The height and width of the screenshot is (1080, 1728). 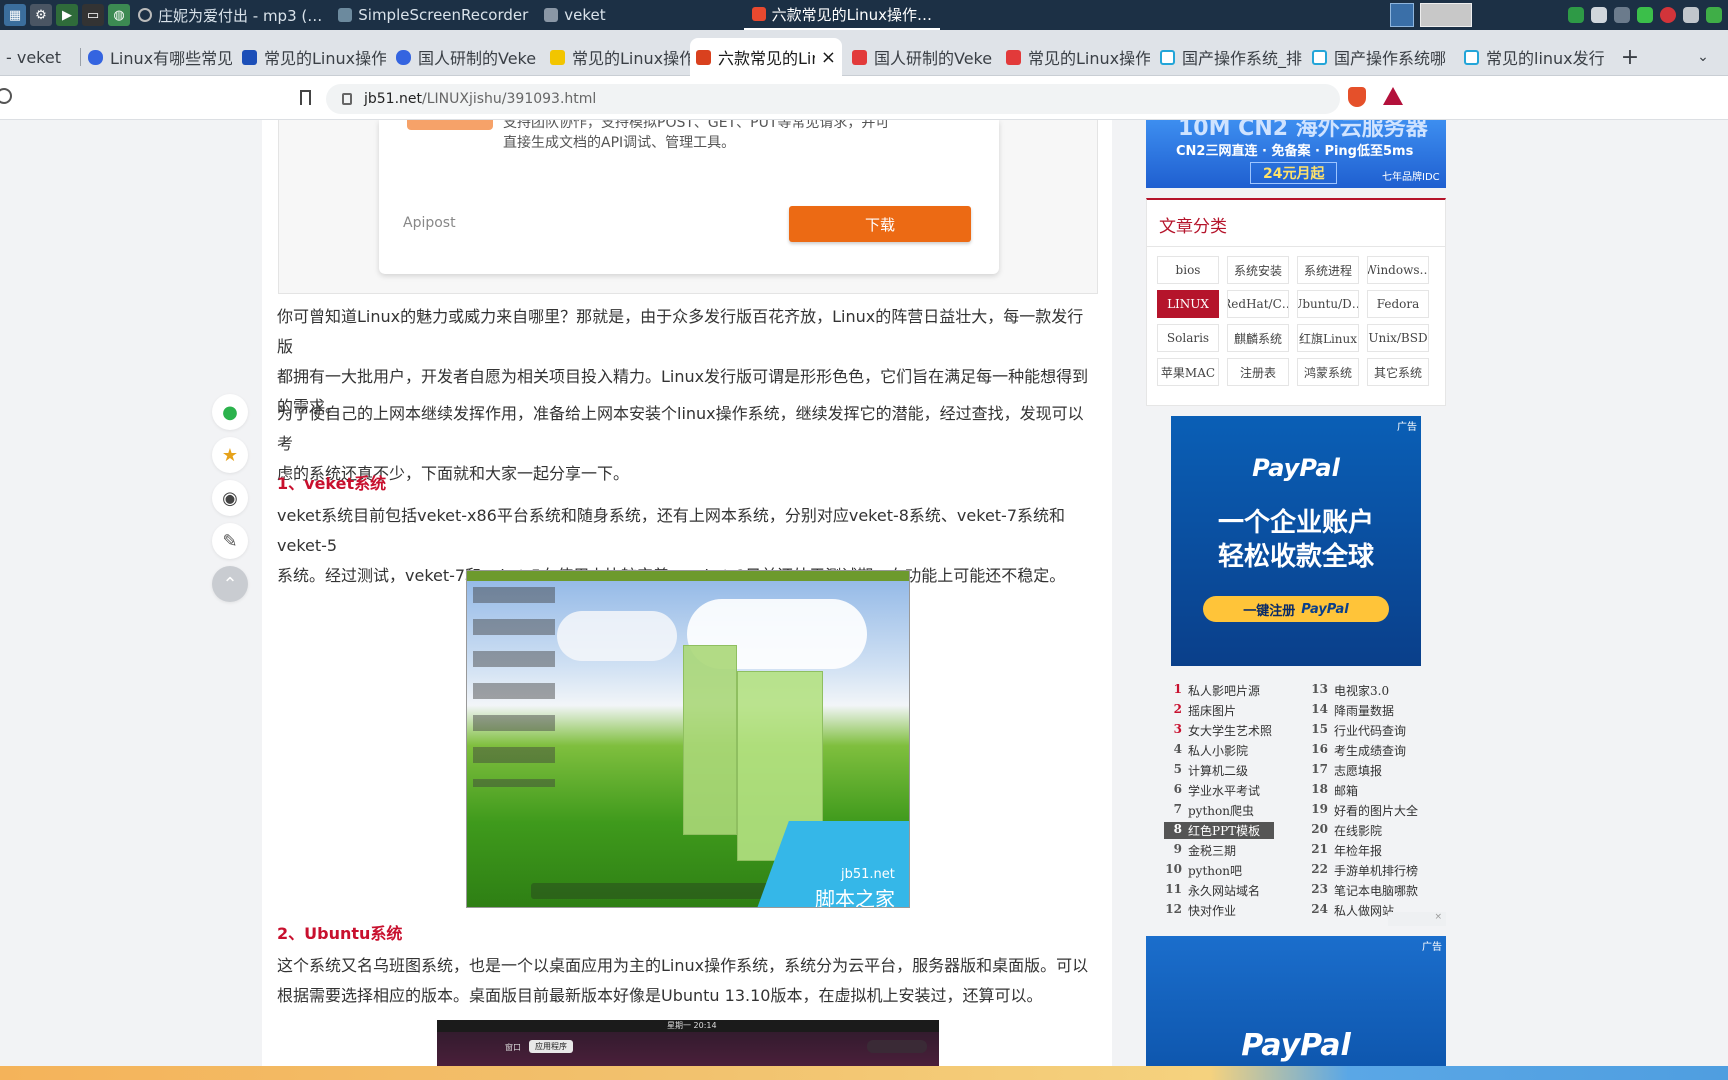 What do you see at coordinates (1703, 57) in the screenshot?
I see `tab-list-chevron-icon: ⌄` at bounding box center [1703, 57].